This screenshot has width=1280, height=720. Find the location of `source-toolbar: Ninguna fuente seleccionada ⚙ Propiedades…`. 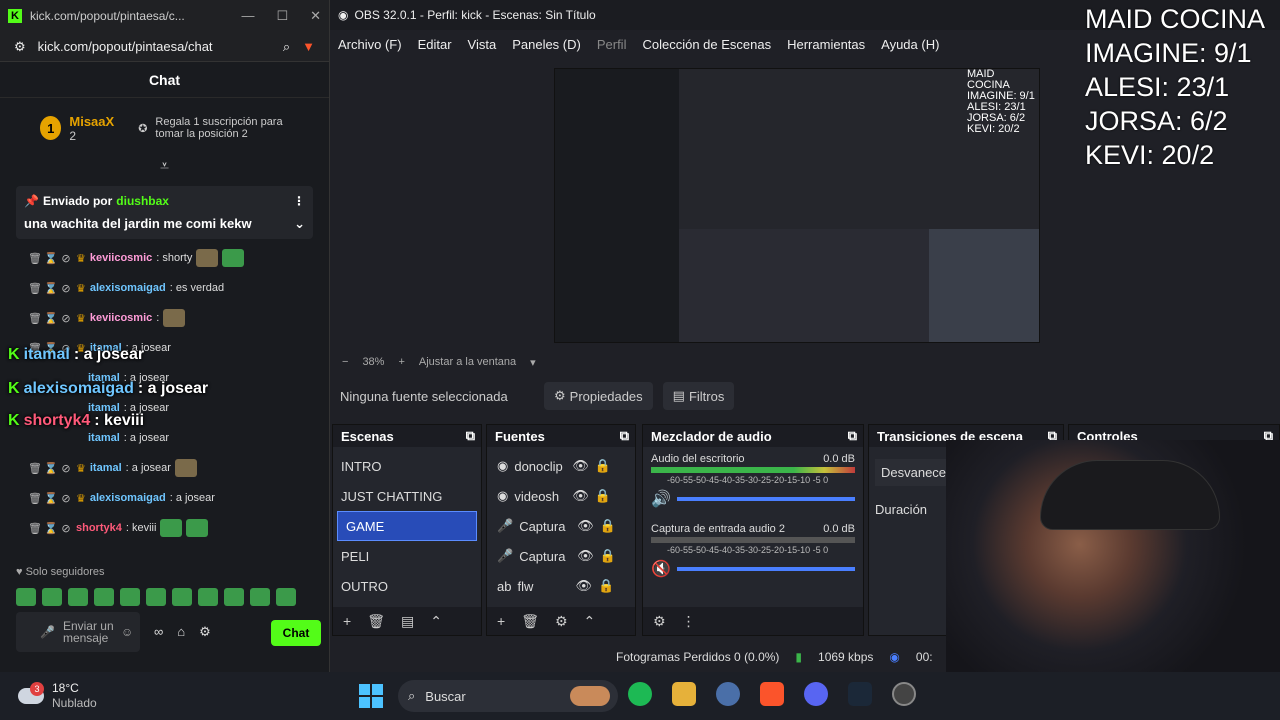

source-toolbar: Ninguna fuente seleccionada ⚙ Propiedades… is located at coordinates (805, 396).